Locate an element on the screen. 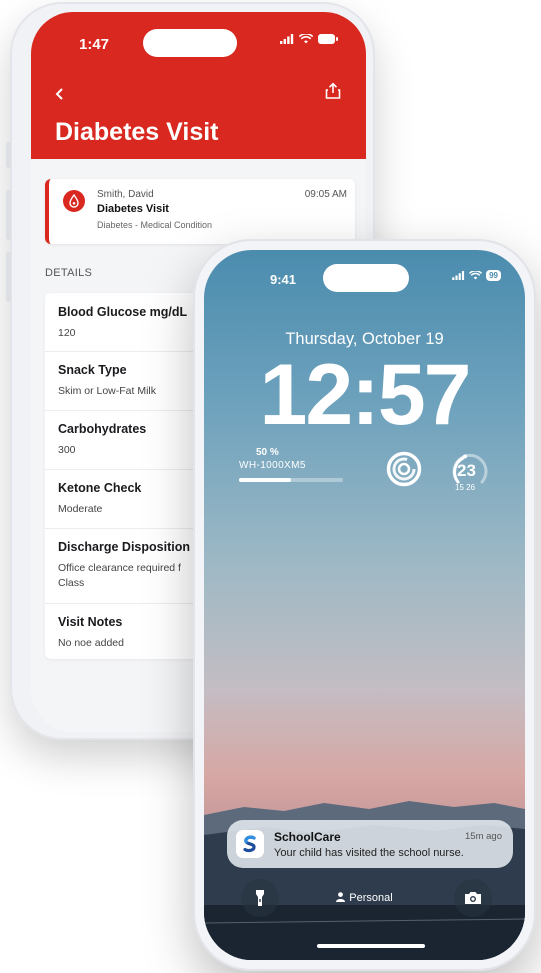 The height and width of the screenshot is (973, 541). page-title: Diabetes Visit is located at coordinates (137, 132).